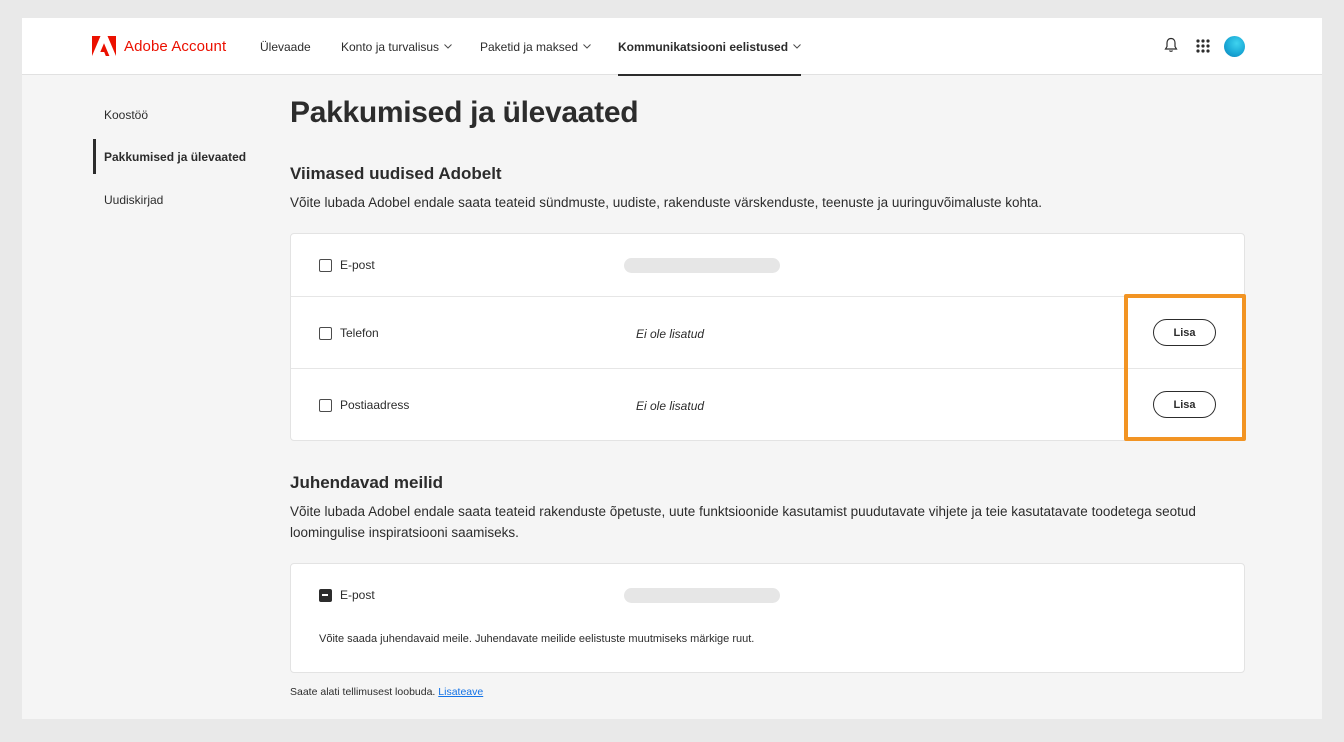 Image resolution: width=1344 pixels, height=742 pixels. What do you see at coordinates (325, 595) in the screenshot?
I see `guidance-email-checkbox` at bounding box center [325, 595].